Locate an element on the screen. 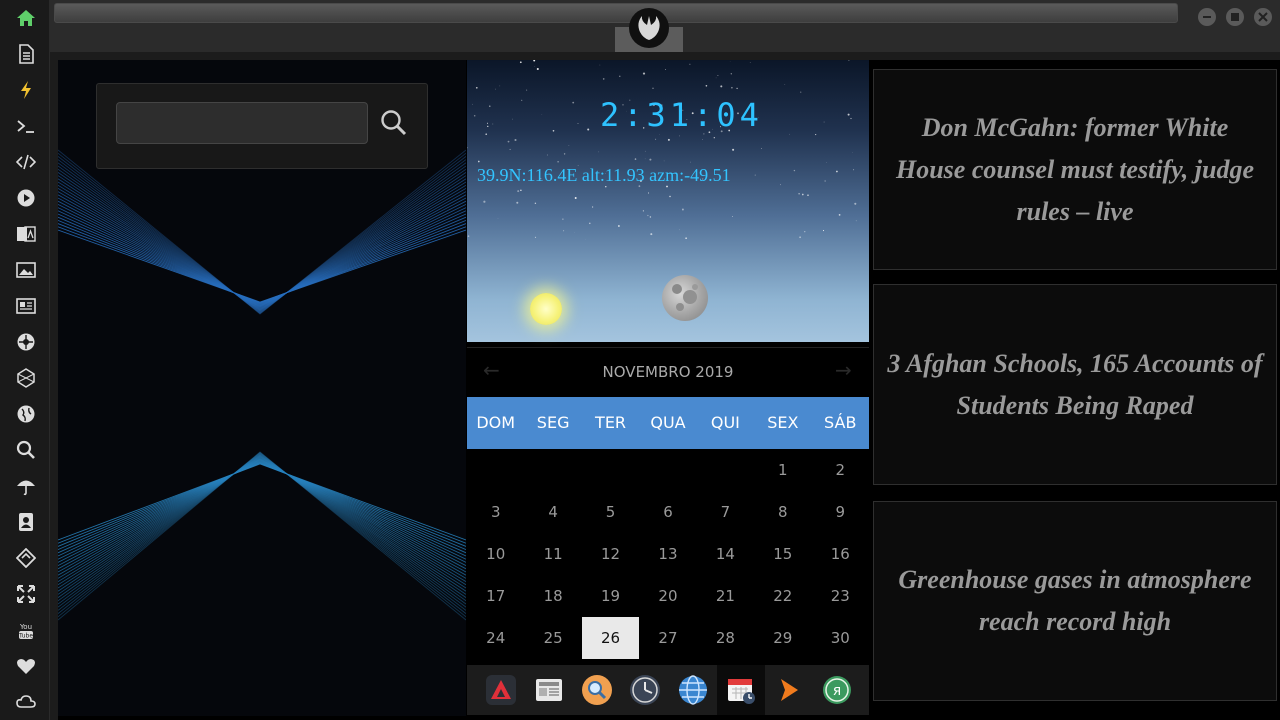 Image resolution: width=1280 pixels, height=720 pixels. calendar-day: 10 is located at coordinates (495, 554).